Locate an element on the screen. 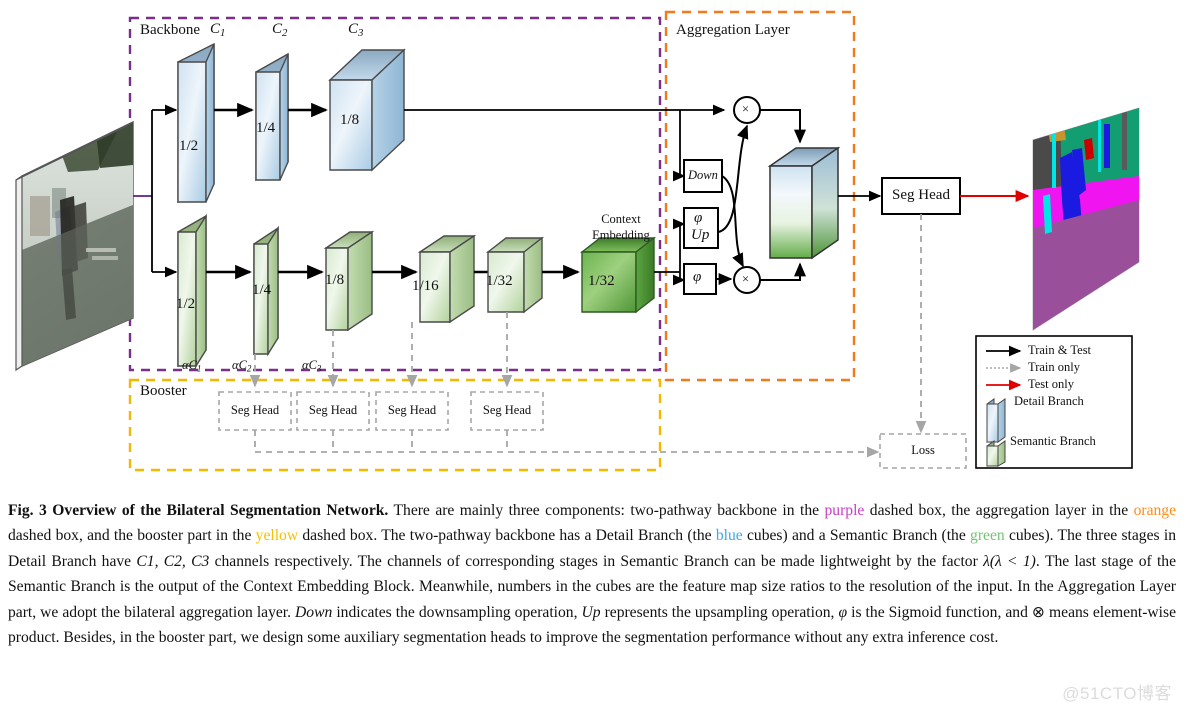 The width and height of the screenshot is (1184, 718). semantic-ratio-4: 1/16 is located at coordinates (425, 286).